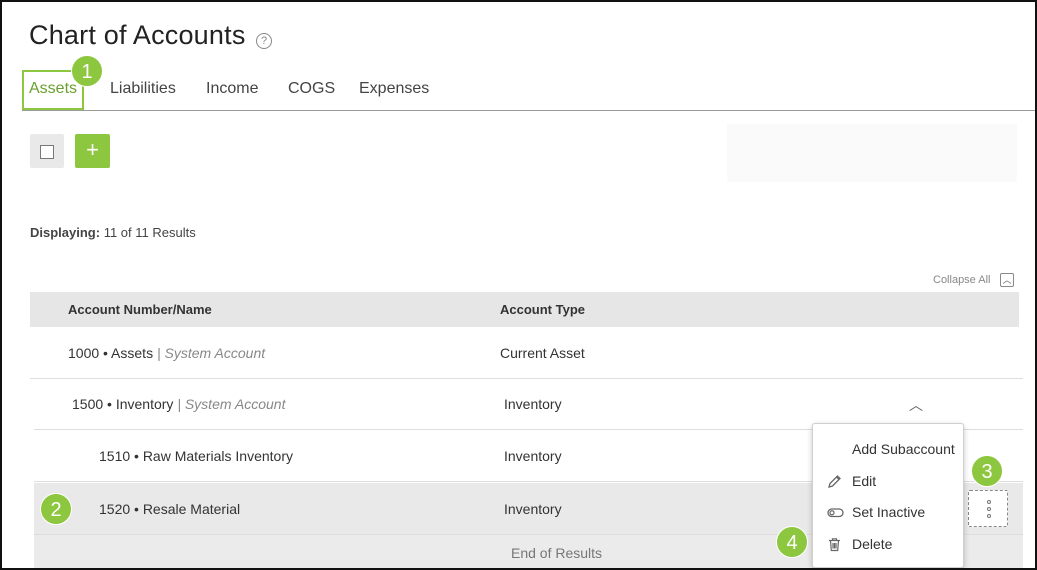 Image resolution: width=1037 pixels, height=570 pixels. What do you see at coordinates (143, 90) in the screenshot?
I see `tab-liabilities: Liabilities` at bounding box center [143, 90].